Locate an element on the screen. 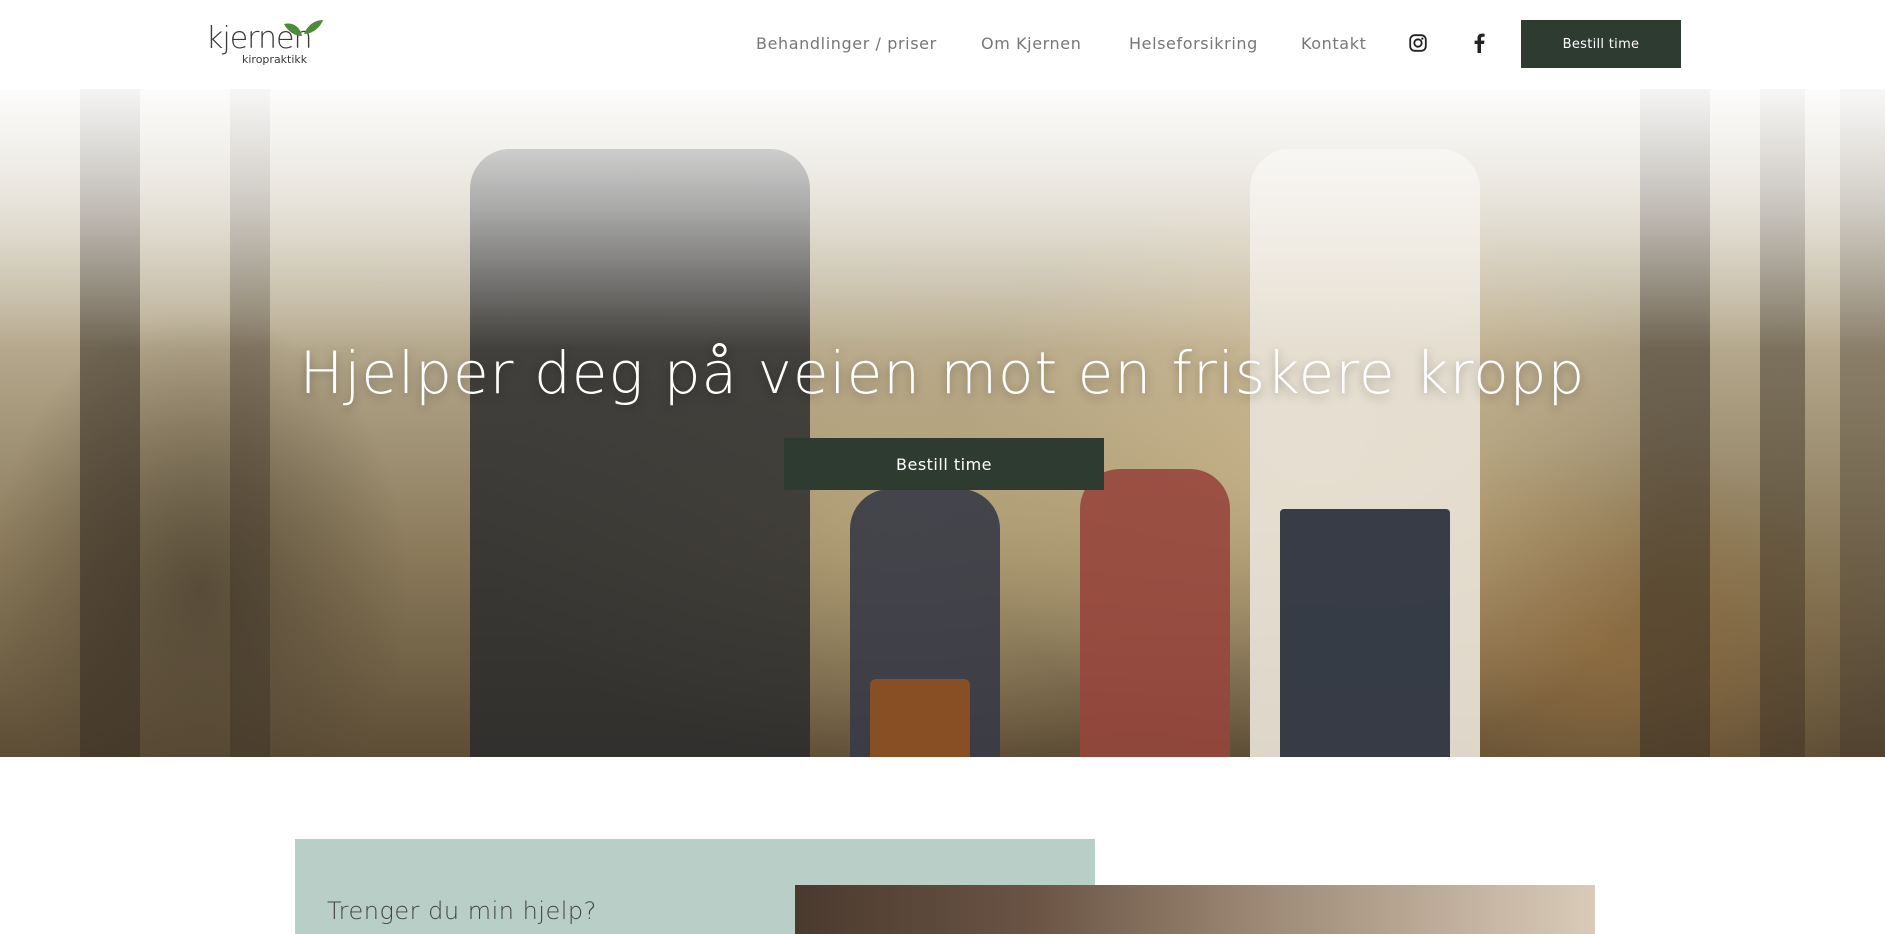  hero-book-button: Bestill time is located at coordinates (944, 464).